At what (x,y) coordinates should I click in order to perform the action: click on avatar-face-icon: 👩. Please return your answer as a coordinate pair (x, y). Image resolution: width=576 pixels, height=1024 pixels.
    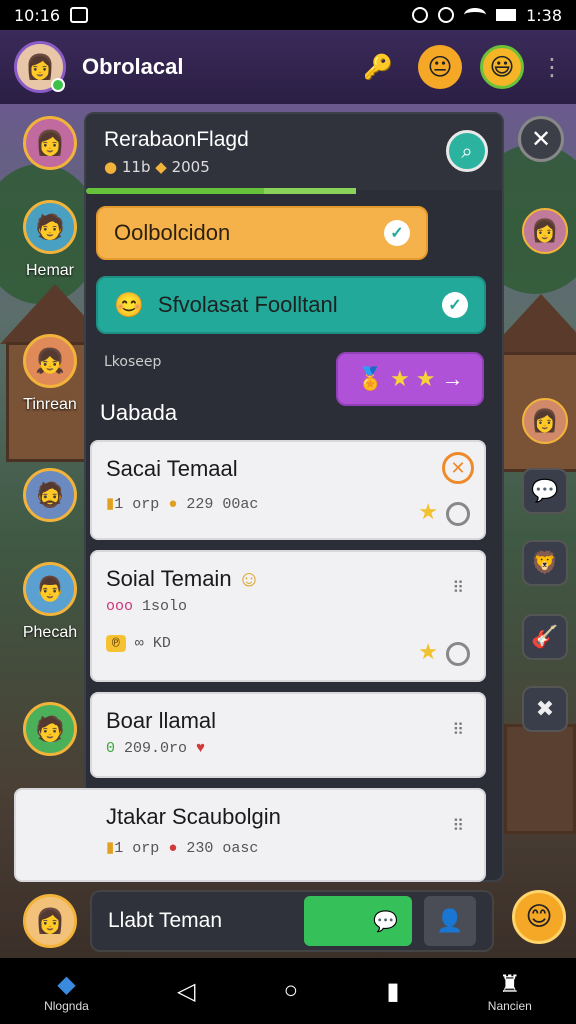
    Looking at the image, I should click on (40, 67).